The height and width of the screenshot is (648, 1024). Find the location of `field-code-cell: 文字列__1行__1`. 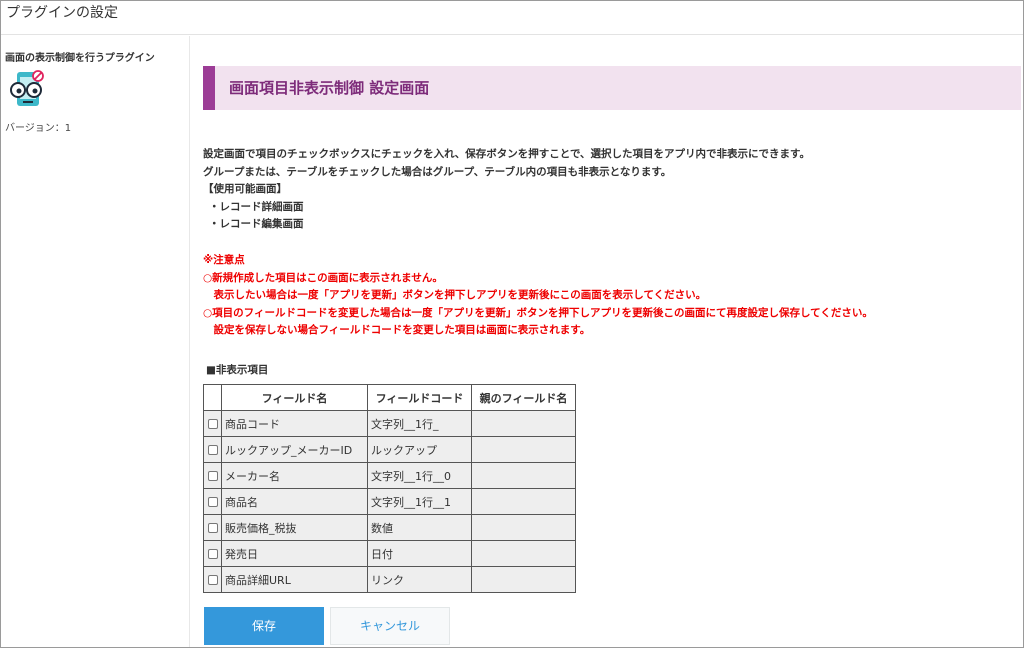

field-code-cell: 文字列__1行__1 is located at coordinates (419, 501).